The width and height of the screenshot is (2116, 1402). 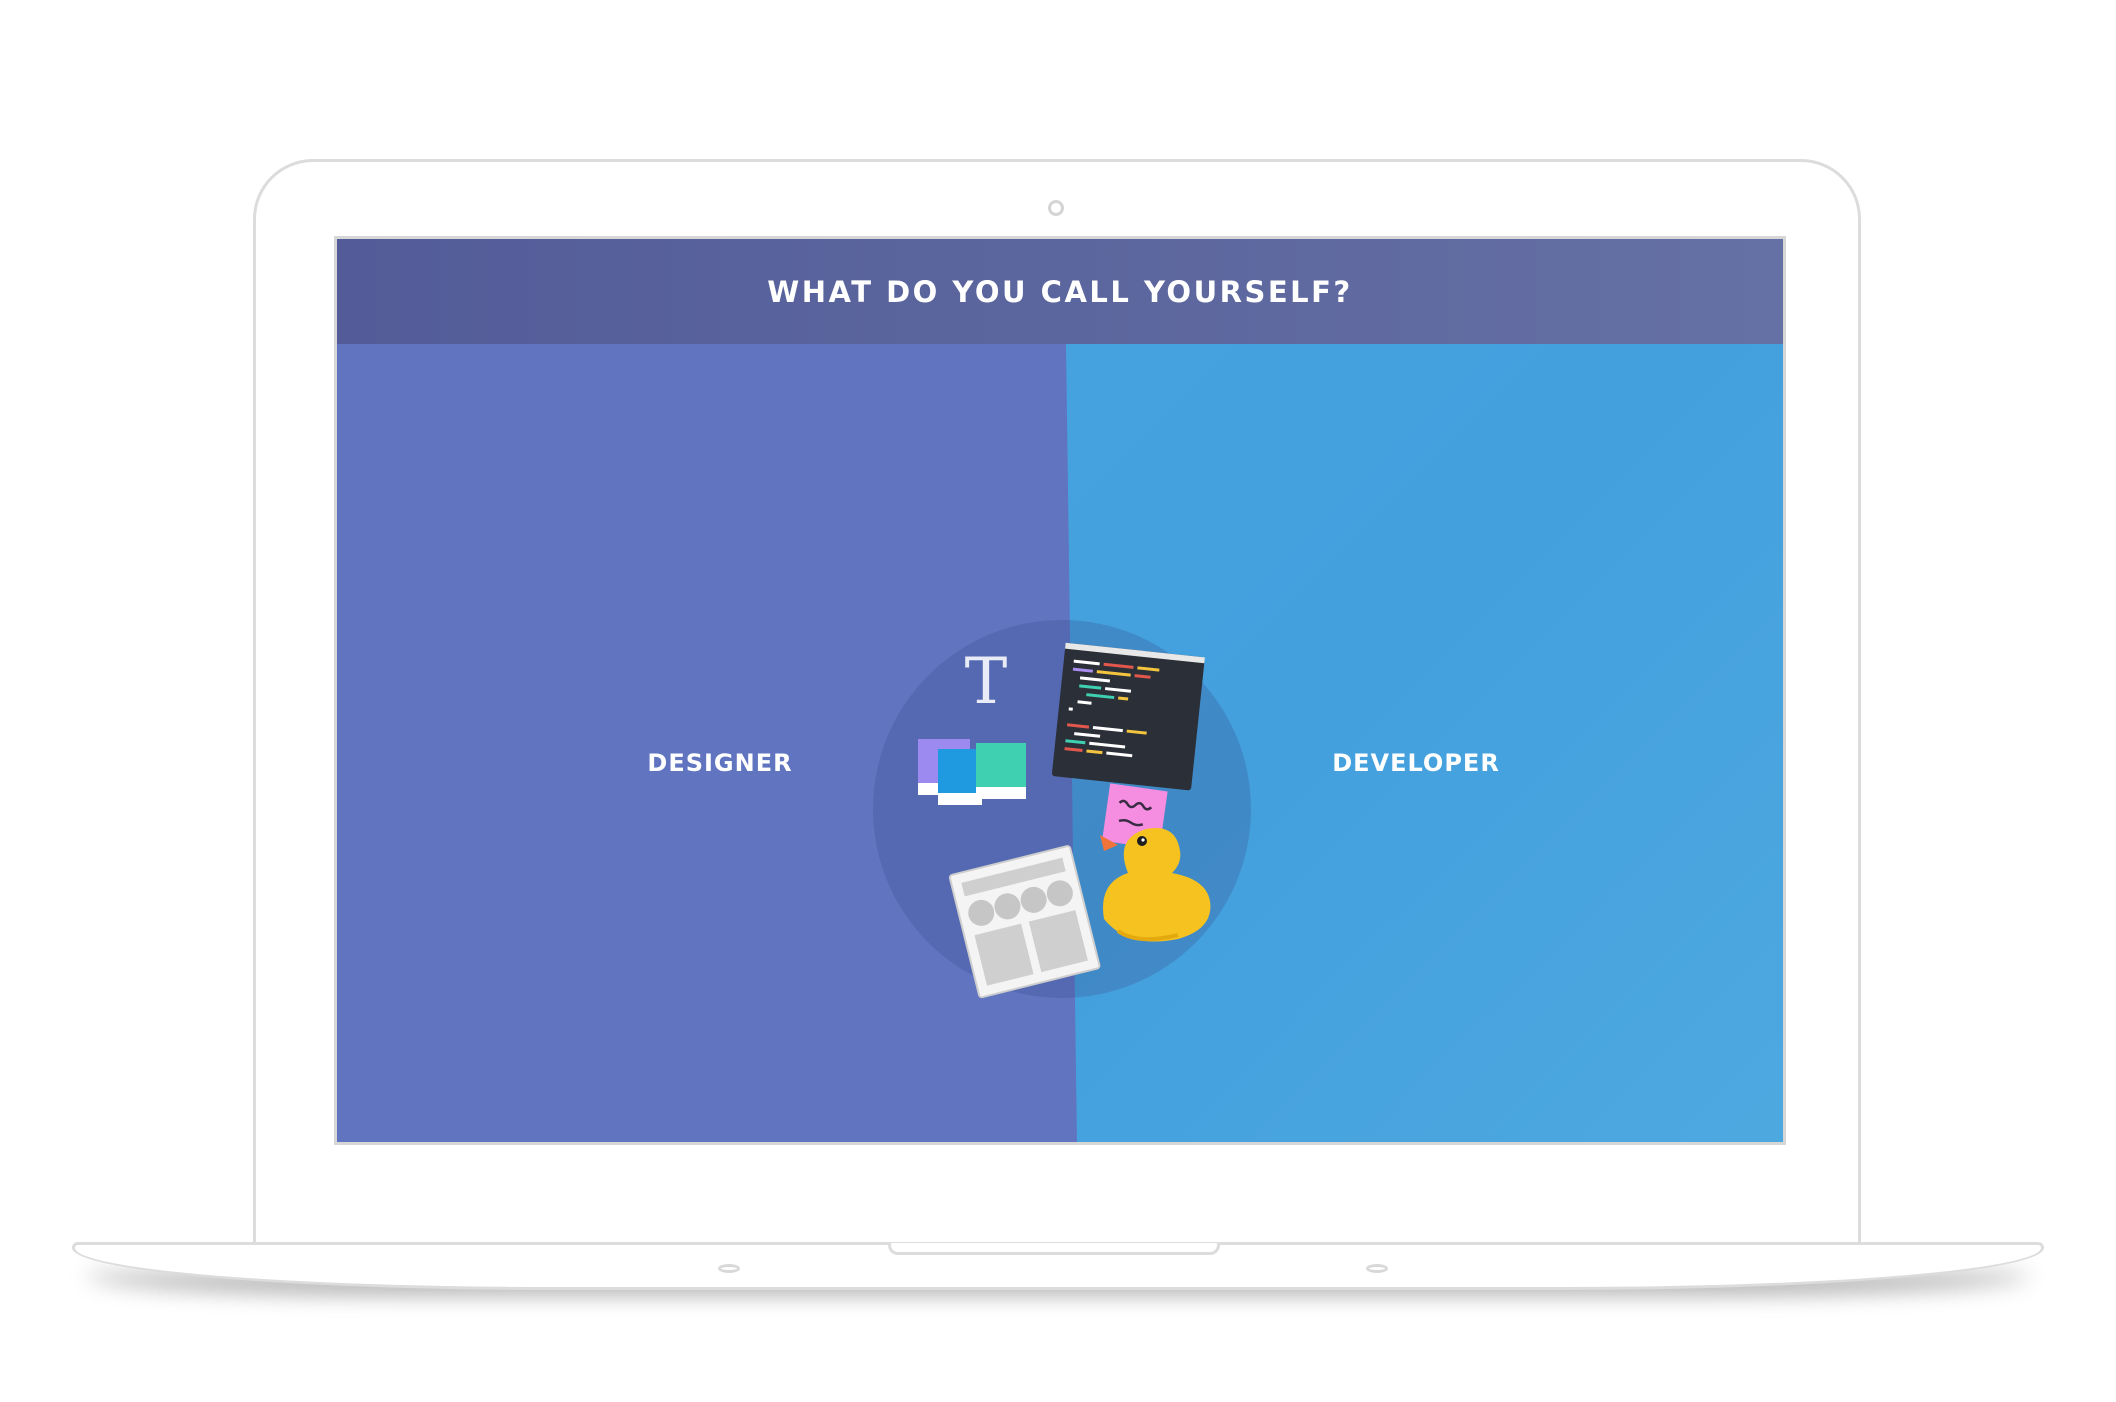 I want to click on webcam-icon, so click(x=1056, y=208).